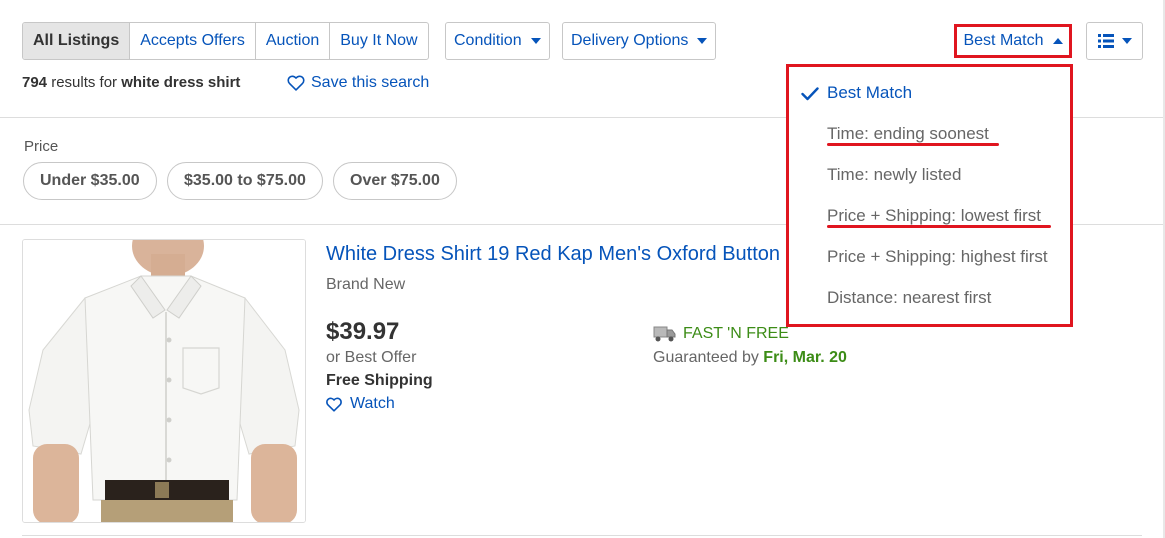  What do you see at coordinates (894, 175) in the screenshot?
I see `sort-option-newly-listed: Time: newly listed` at bounding box center [894, 175].